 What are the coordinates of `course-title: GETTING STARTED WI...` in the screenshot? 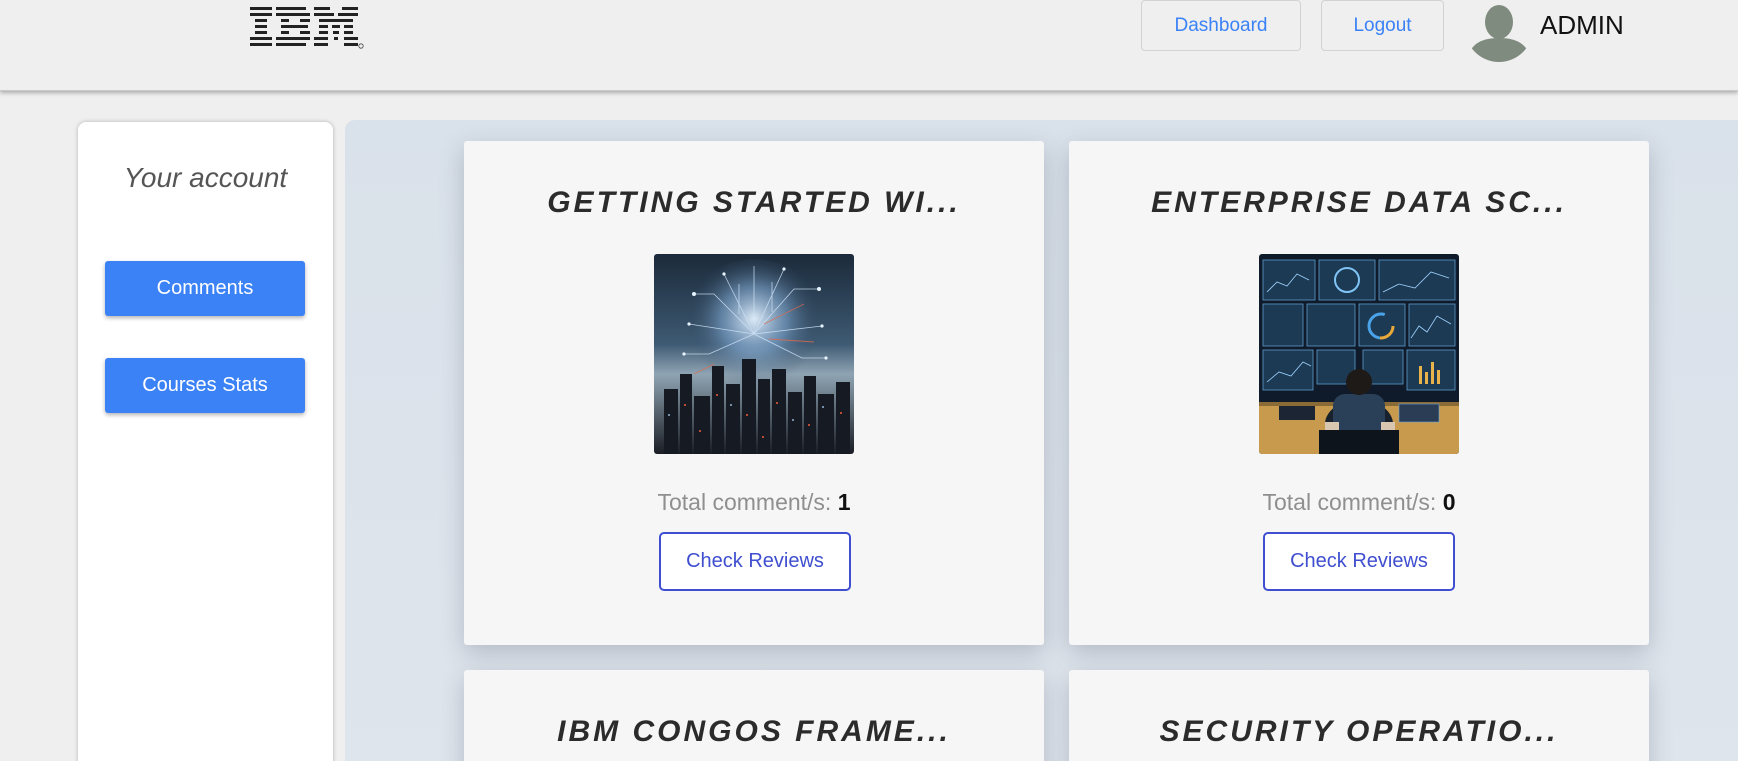 It's located at (754, 202).